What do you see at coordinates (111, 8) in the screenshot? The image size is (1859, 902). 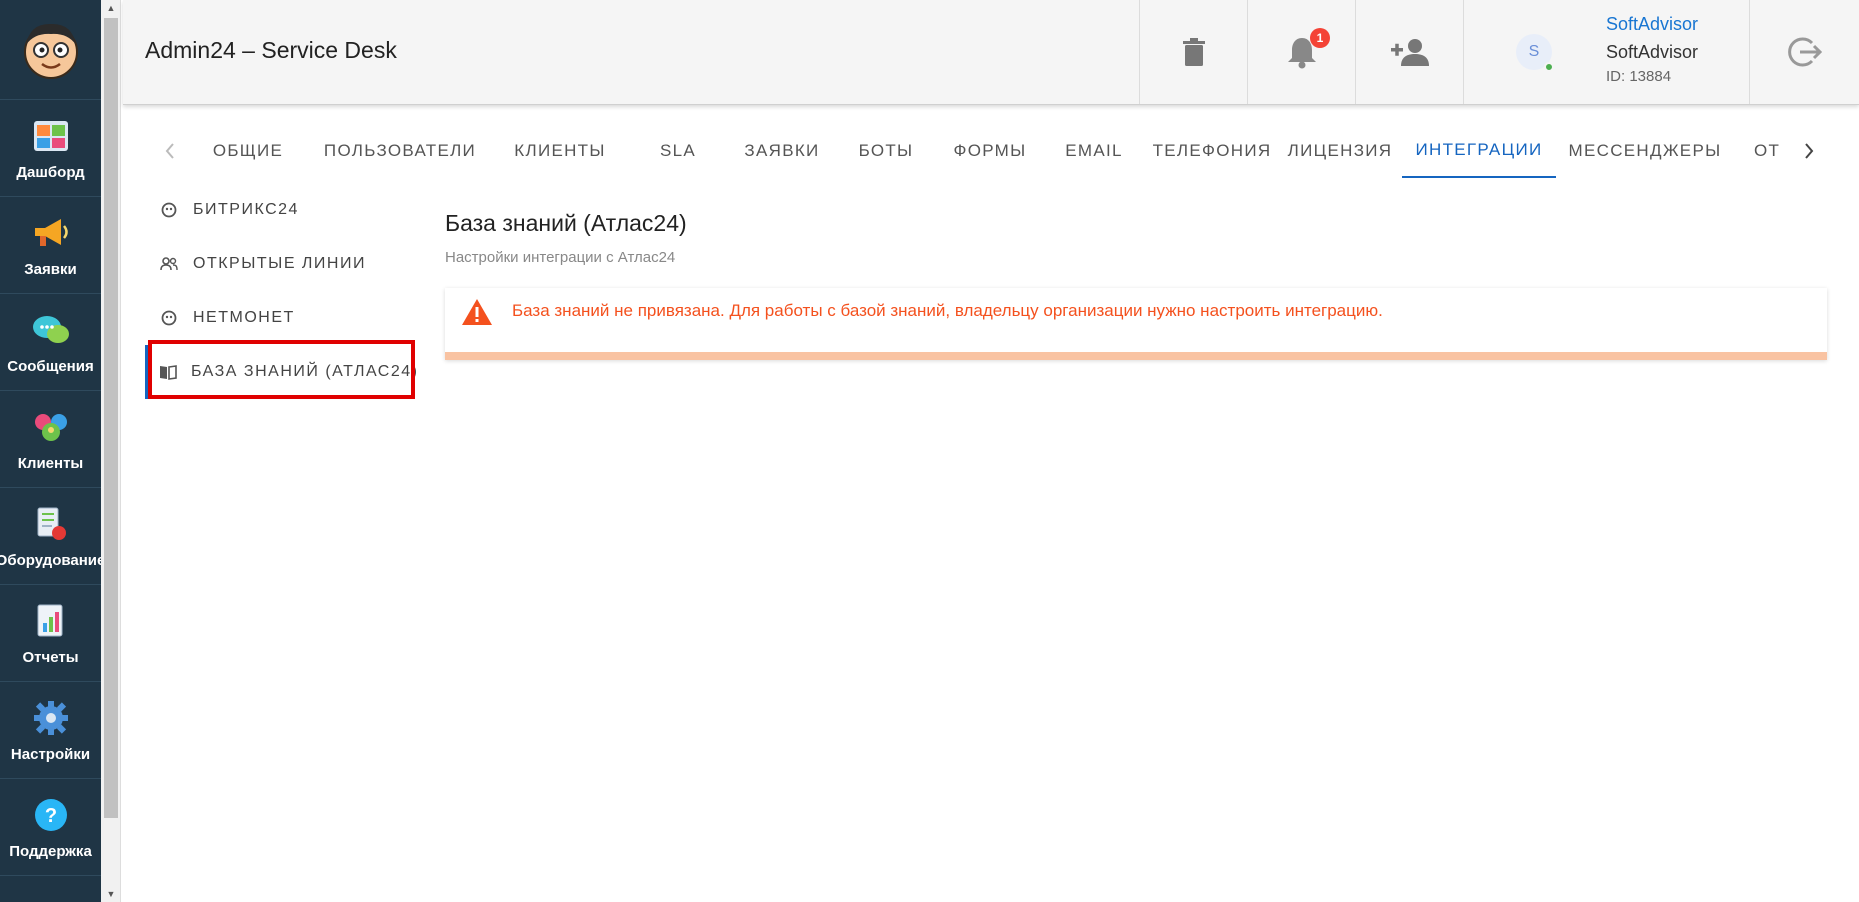 I see `scroll-up-arrow-icon: ▲` at bounding box center [111, 8].